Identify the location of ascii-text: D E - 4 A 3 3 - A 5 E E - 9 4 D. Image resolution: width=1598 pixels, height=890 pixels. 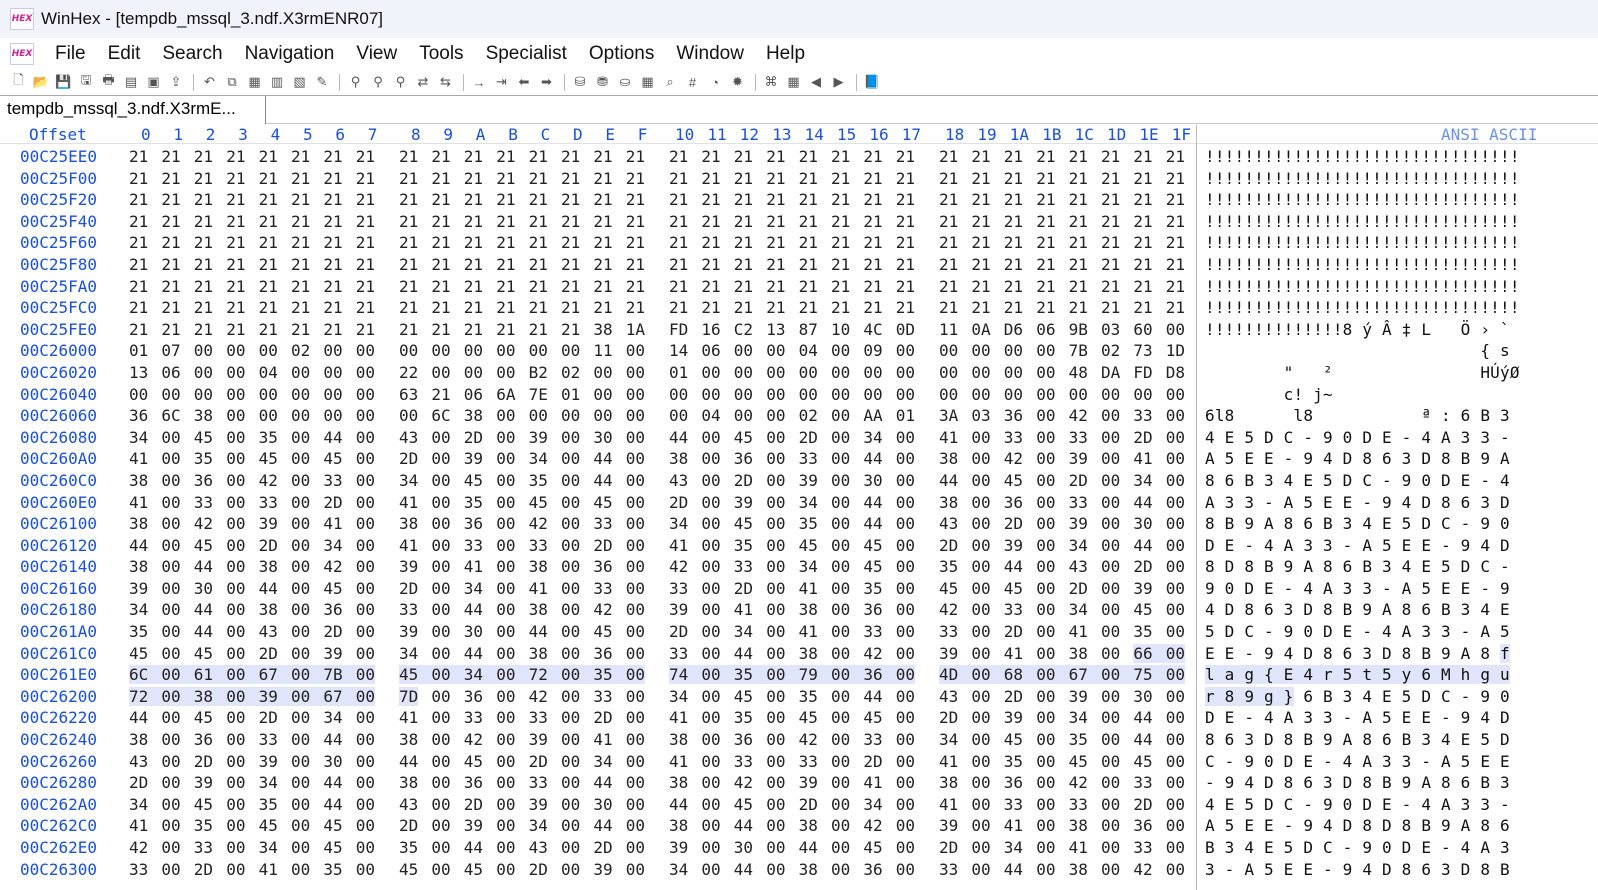
(1357, 717).